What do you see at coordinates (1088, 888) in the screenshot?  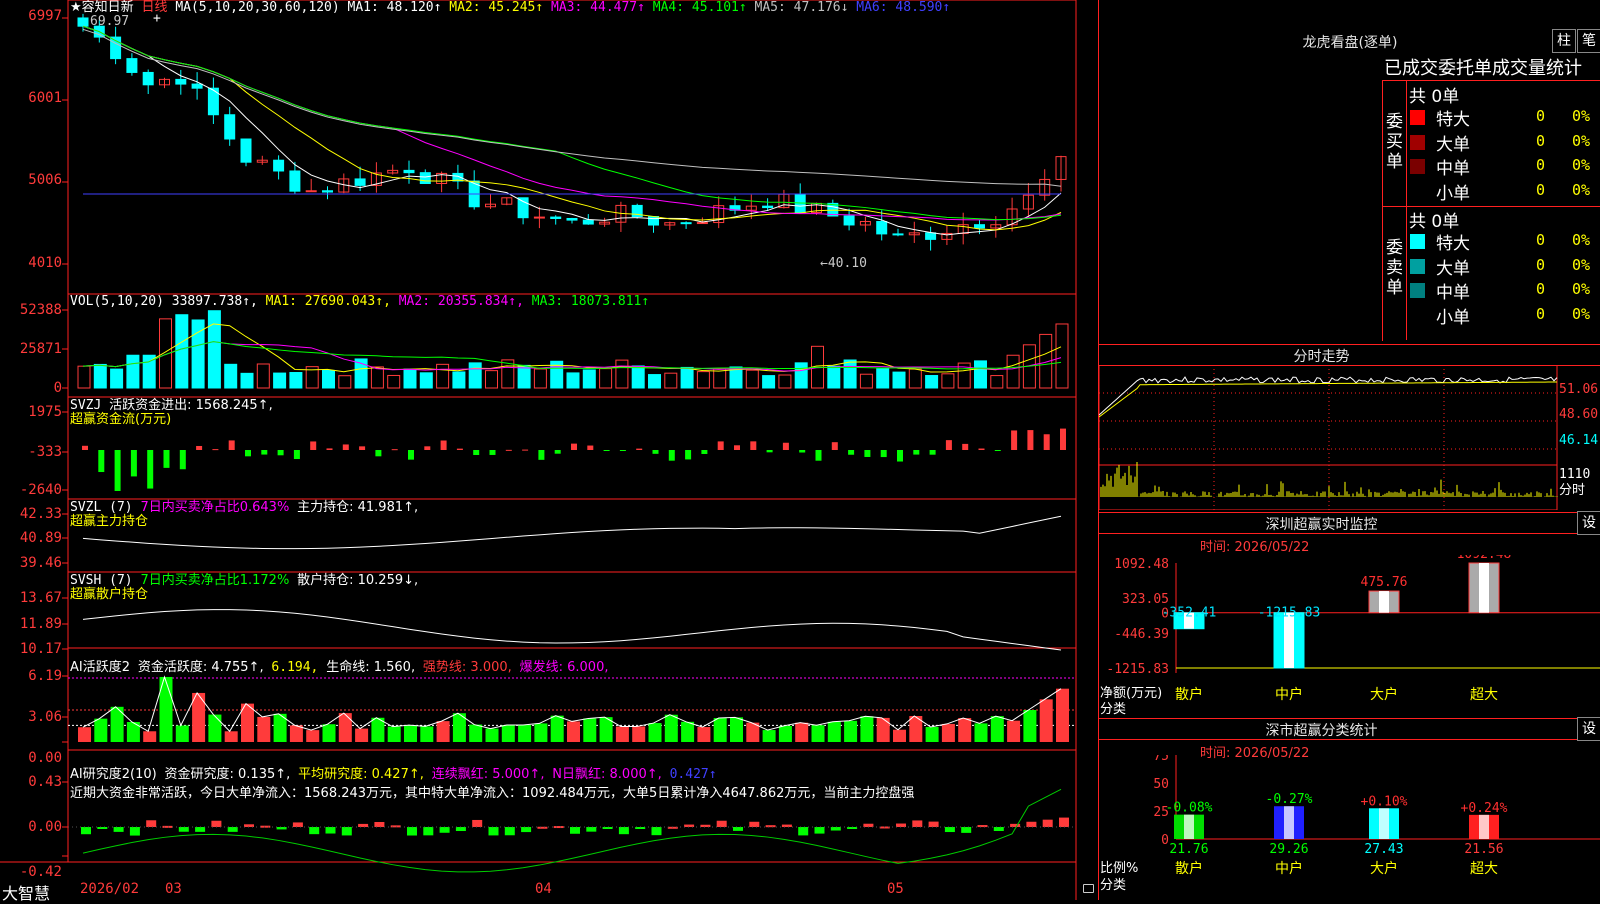 I see `lock-icon` at bounding box center [1088, 888].